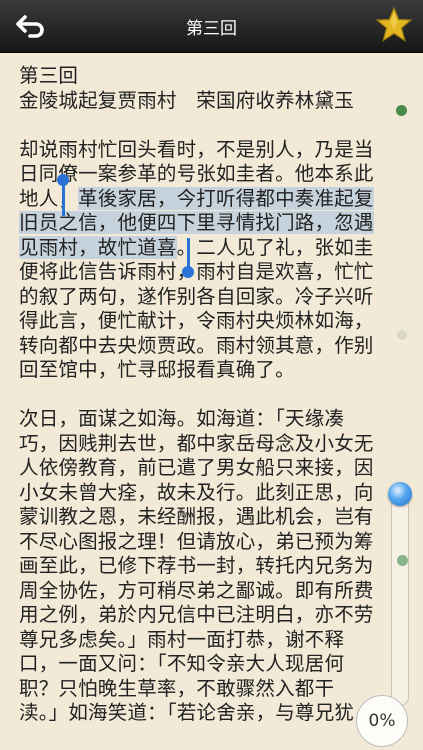  What do you see at coordinates (196, 443) in the screenshot?
I see `text-line: 巧，因贱荆去世，都中家岳母念及小女无` at bounding box center [196, 443].